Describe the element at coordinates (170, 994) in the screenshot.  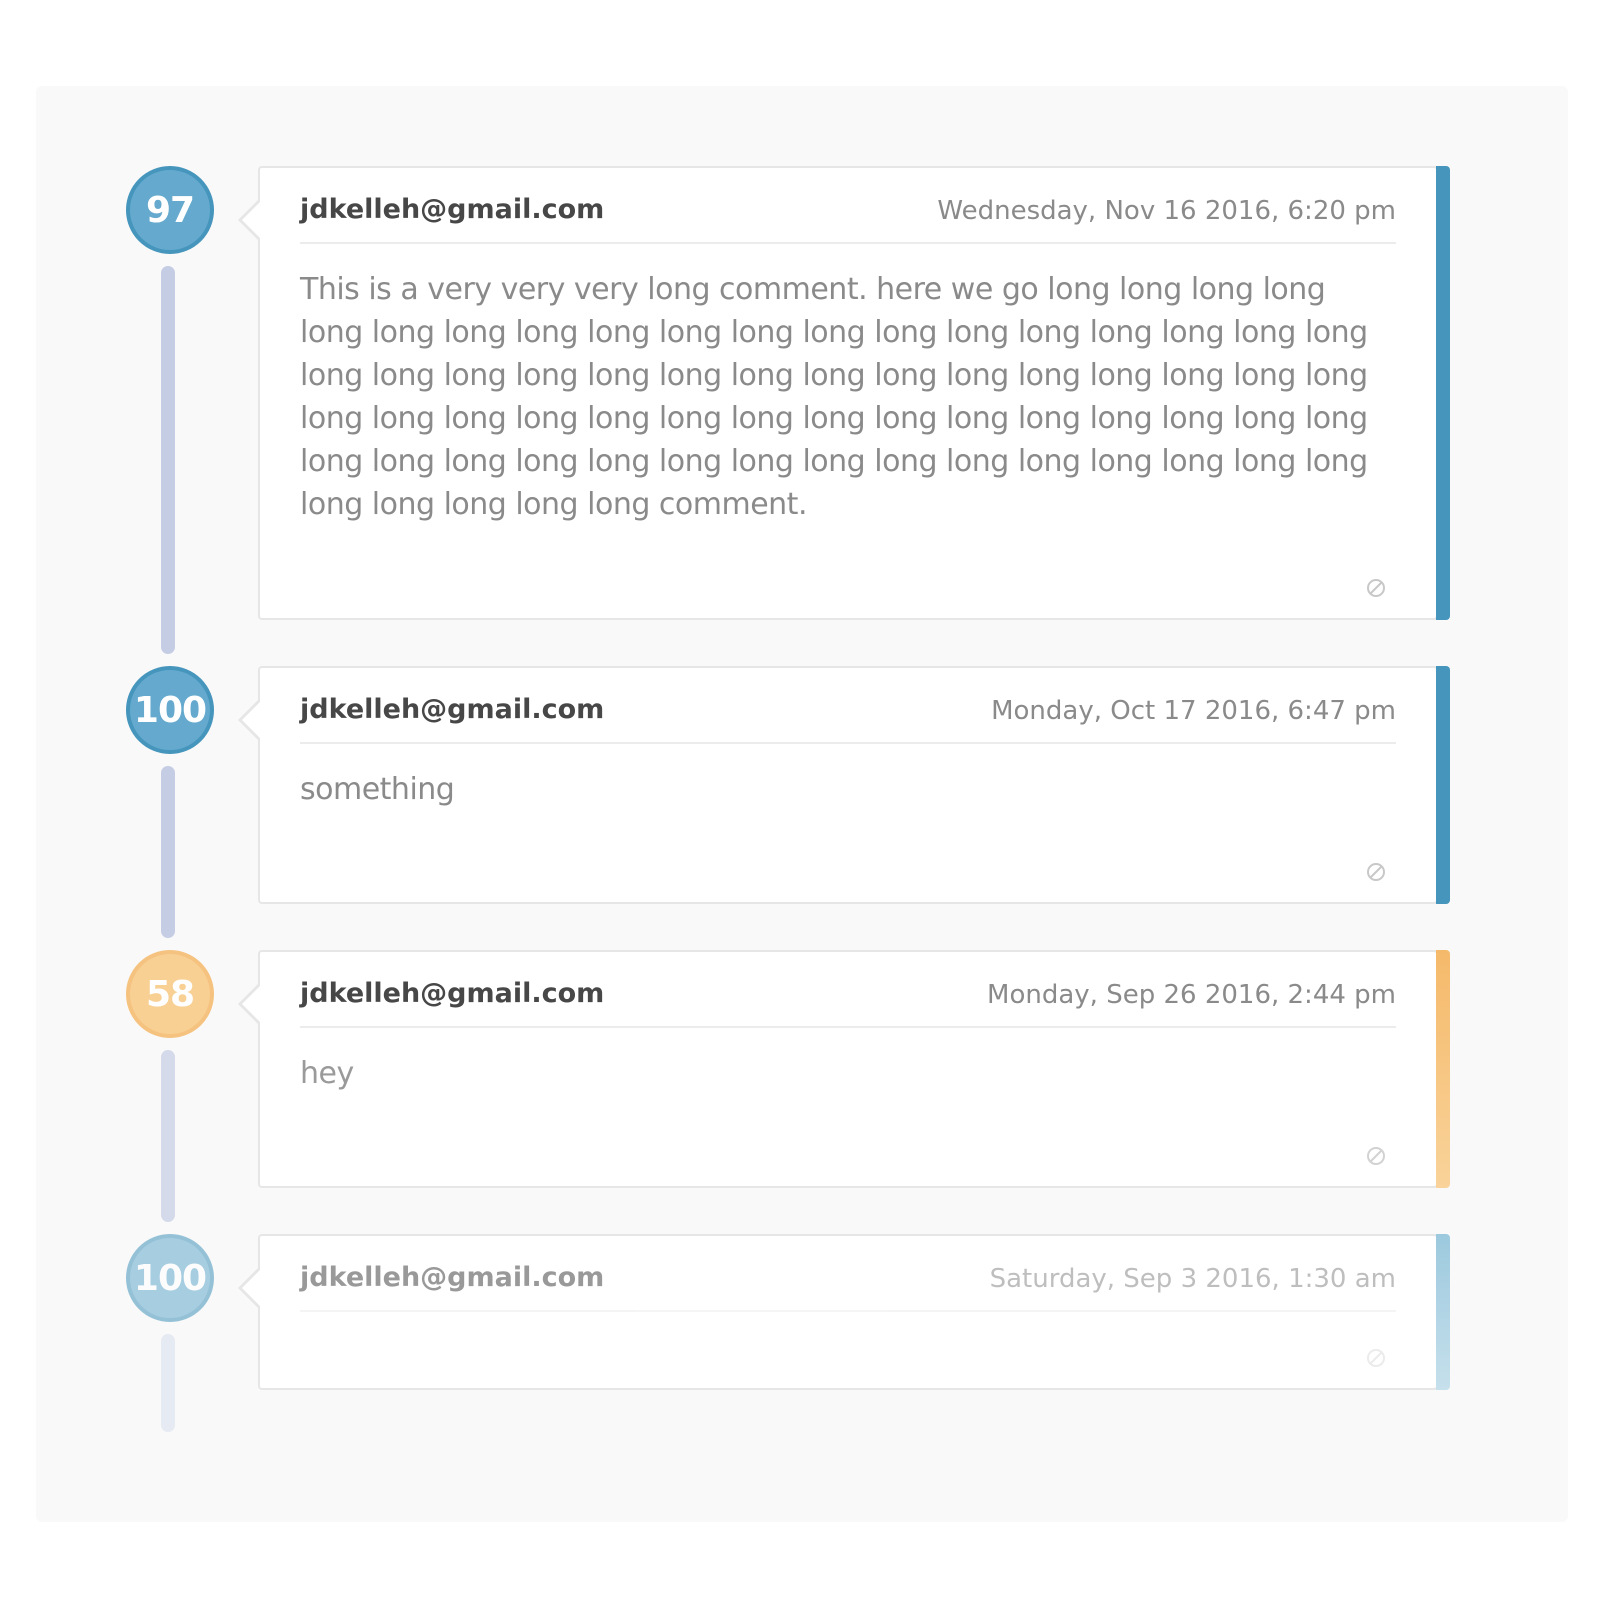
I see `score-badge: 58` at that location.